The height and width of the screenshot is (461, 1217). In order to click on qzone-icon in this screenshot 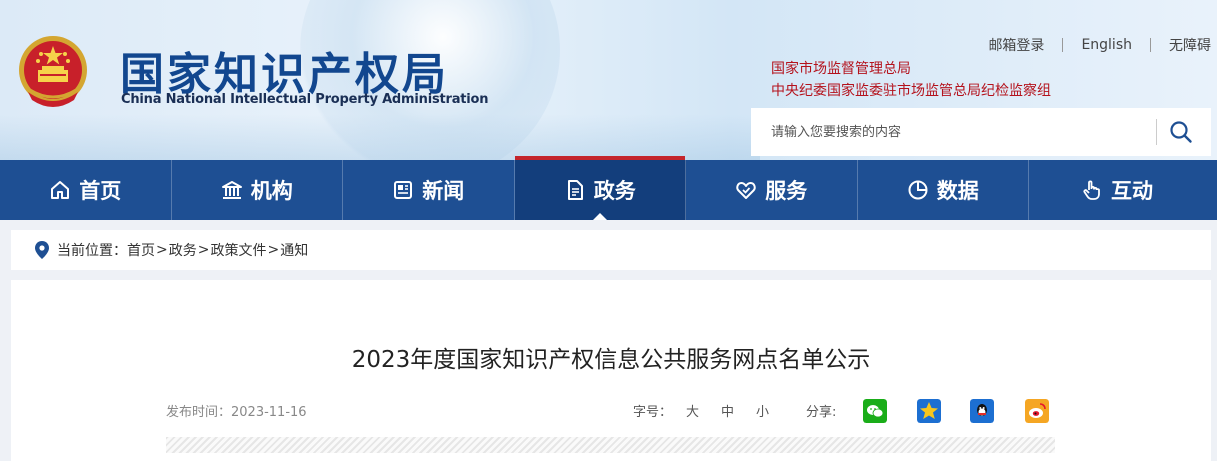, I will do `click(929, 411)`.